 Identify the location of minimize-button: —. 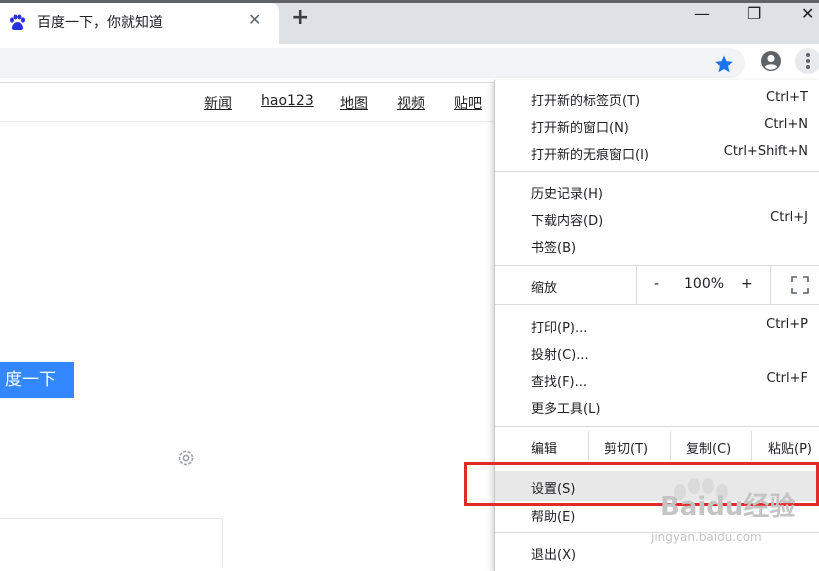
(702, 13).